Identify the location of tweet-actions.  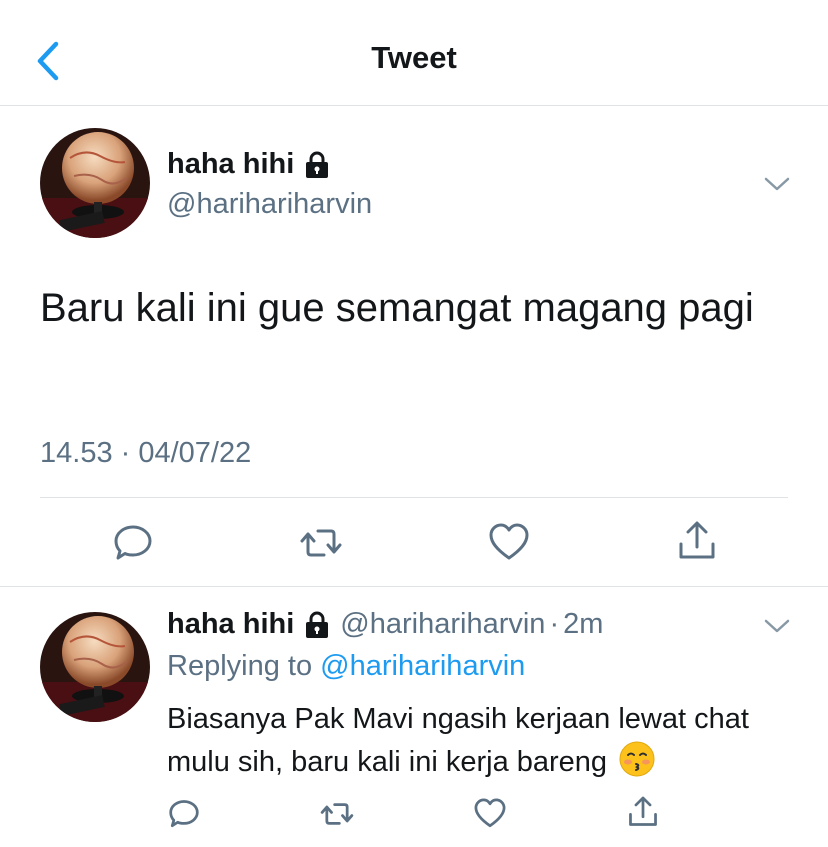
(414, 544).